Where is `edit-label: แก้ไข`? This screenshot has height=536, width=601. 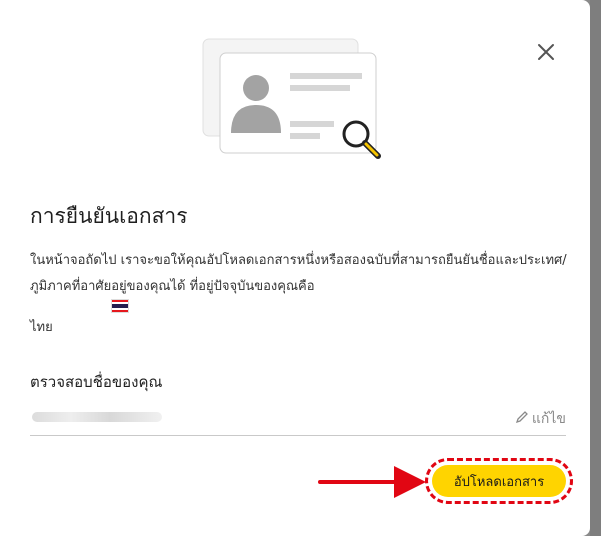 edit-label: แก้ไข is located at coordinates (548, 419).